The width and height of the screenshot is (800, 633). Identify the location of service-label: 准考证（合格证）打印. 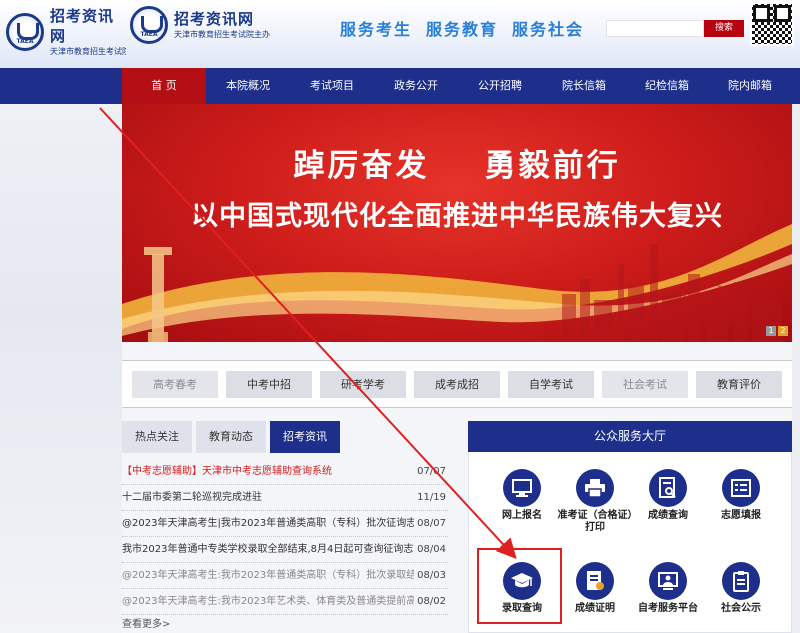
(595, 521).